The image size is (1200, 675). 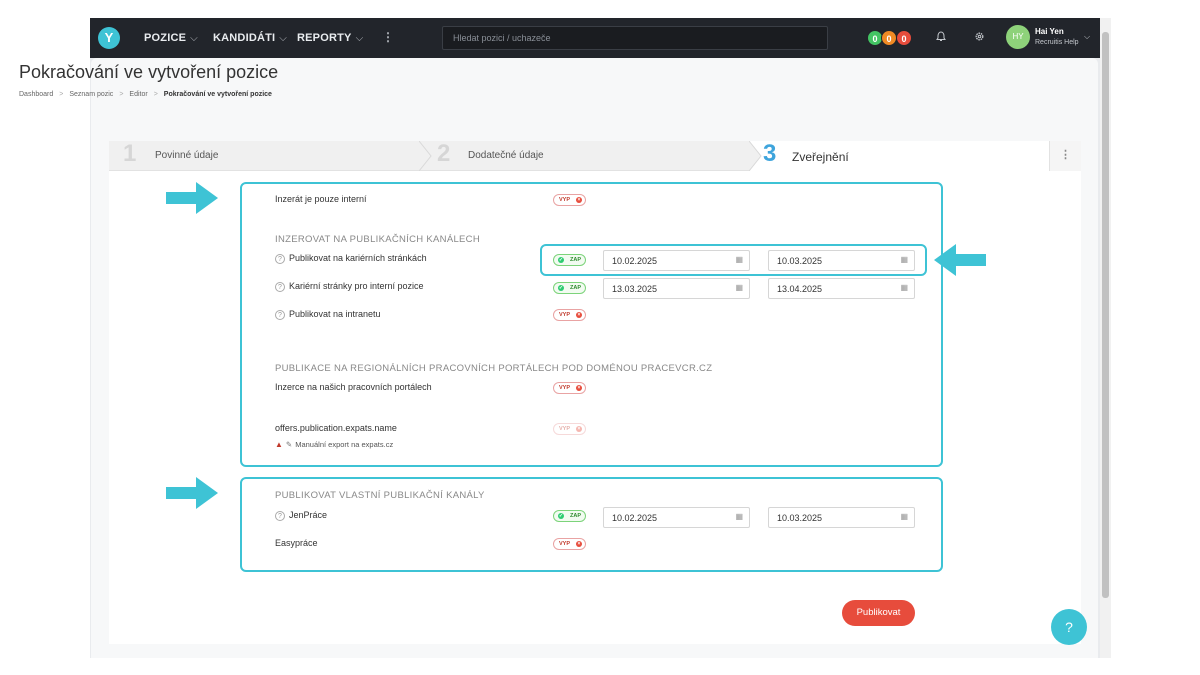 I want to click on nav-item-reporty: REPORTY ⌵, so click(x=330, y=38).